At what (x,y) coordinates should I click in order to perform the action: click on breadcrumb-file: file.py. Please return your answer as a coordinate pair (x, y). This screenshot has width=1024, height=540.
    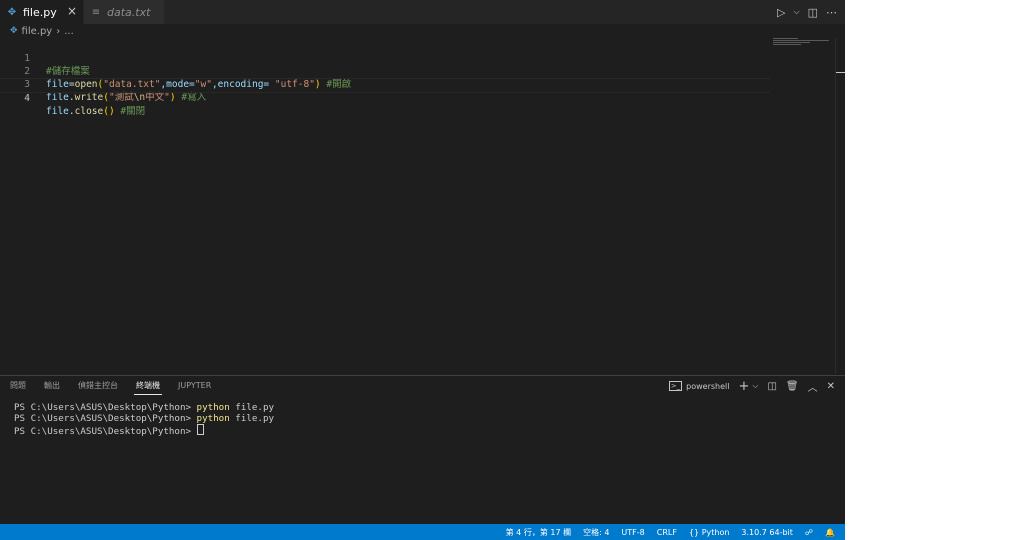
    Looking at the image, I should click on (37, 31).